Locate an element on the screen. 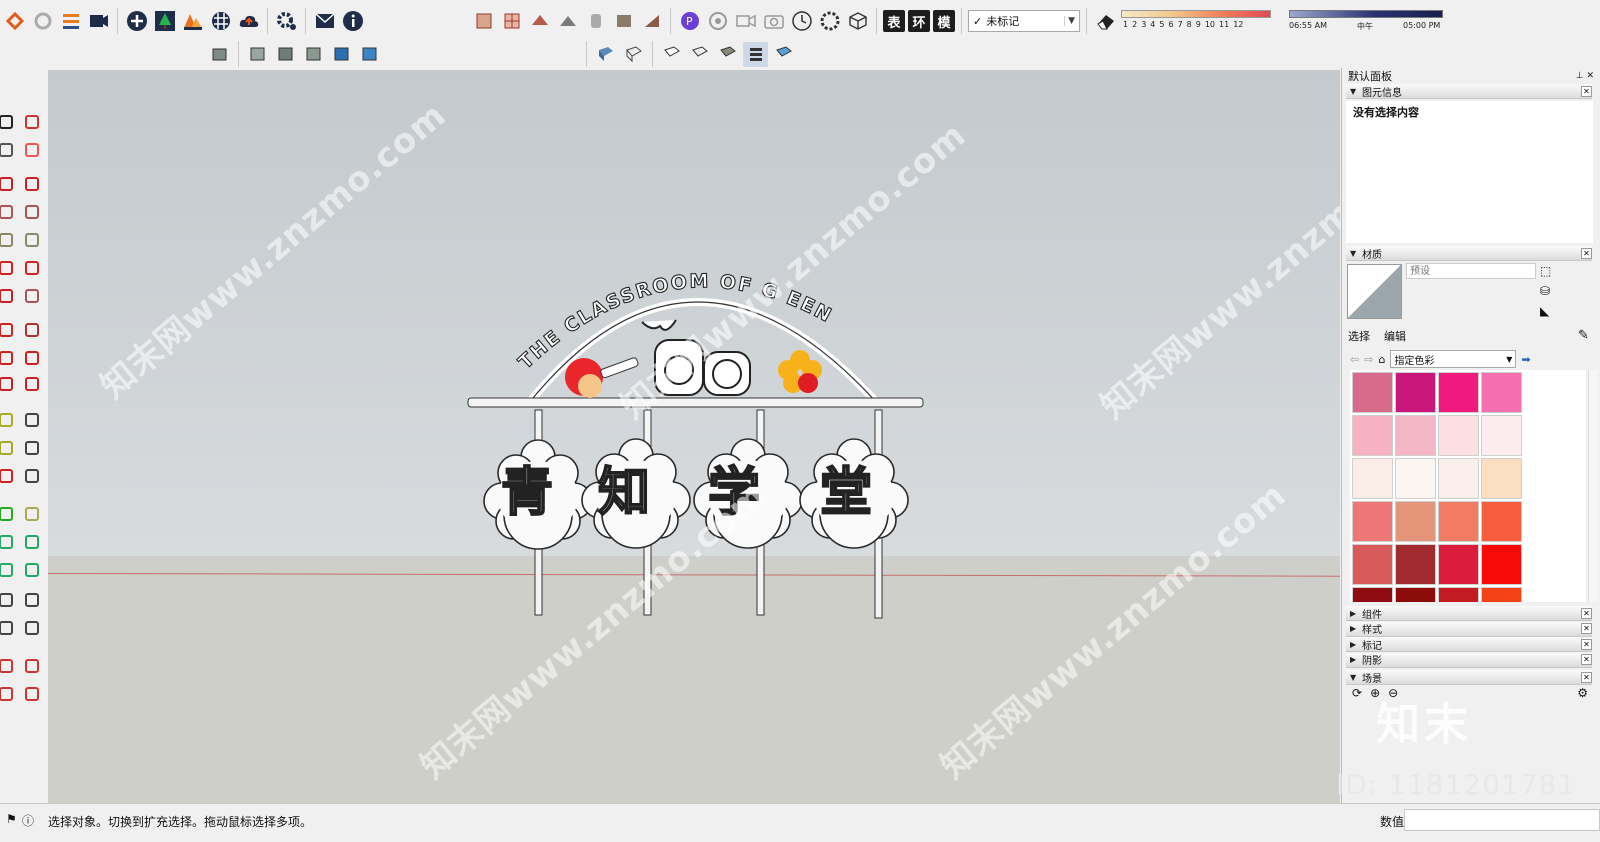 This screenshot has width=1600, height=842. plugin-p-icon: P is located at coordinates (689, 21).